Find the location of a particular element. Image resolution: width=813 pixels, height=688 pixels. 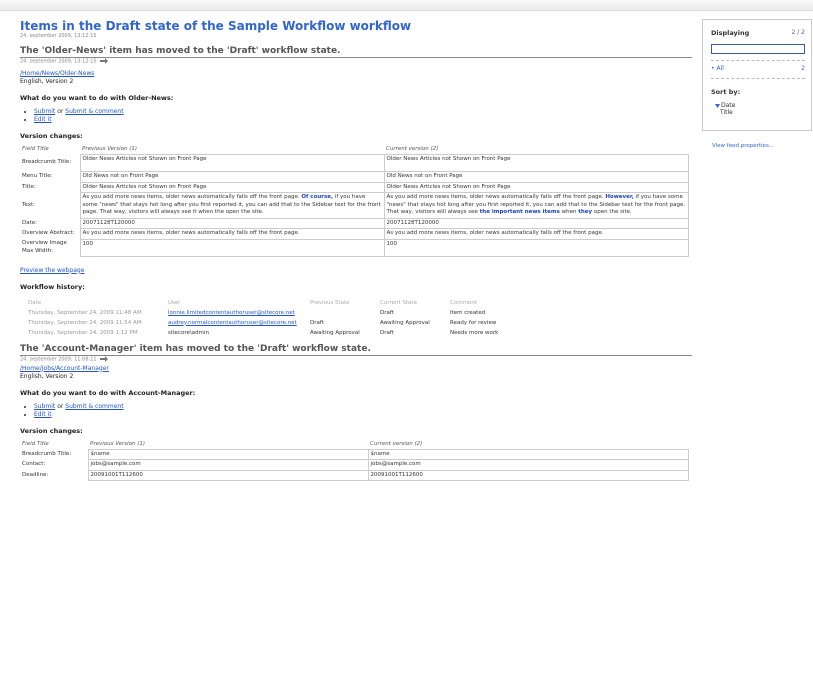

history-comment: Item created is located at coordinates (468, 312).